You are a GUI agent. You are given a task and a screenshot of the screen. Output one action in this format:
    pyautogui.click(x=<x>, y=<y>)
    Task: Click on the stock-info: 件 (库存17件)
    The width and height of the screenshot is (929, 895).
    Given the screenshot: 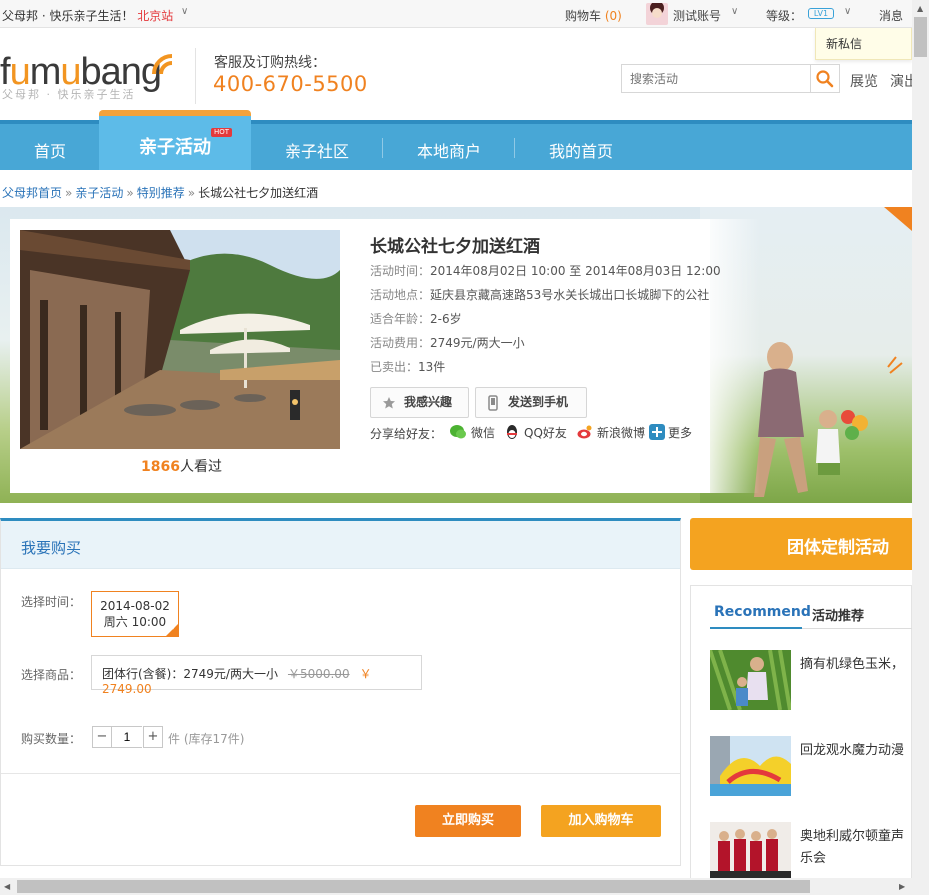 What is the action you would take?
    pyautogui.click(x=206, y=739)
    